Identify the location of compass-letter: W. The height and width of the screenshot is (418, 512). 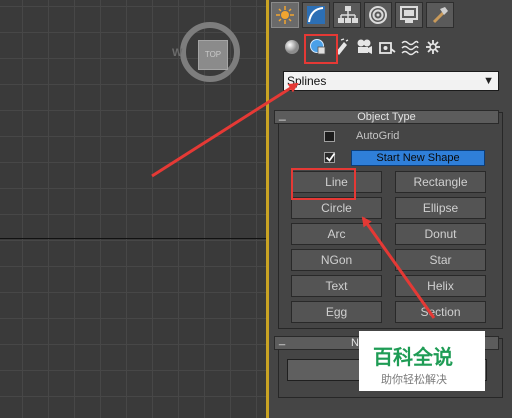
(177, 53).